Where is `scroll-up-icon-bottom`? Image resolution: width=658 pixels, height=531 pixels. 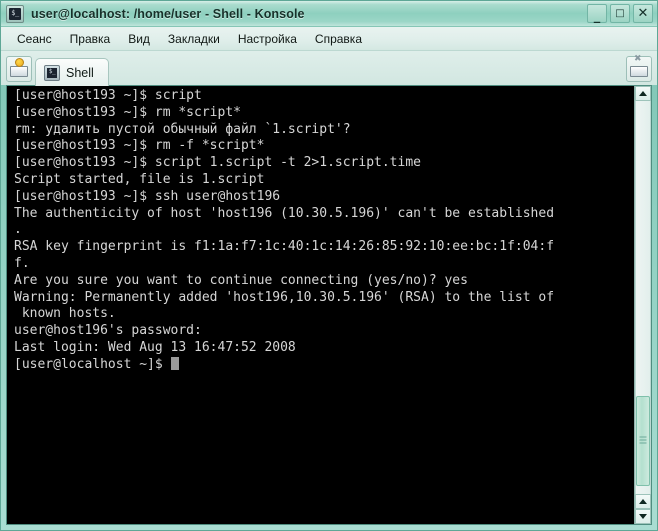
scroll-up-icon-bottom is located at coordinates (643, 501).